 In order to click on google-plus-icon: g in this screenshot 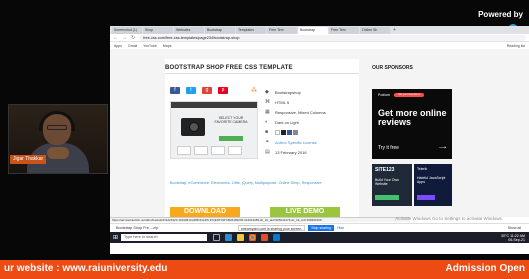, I will do `click(207, 90)`.